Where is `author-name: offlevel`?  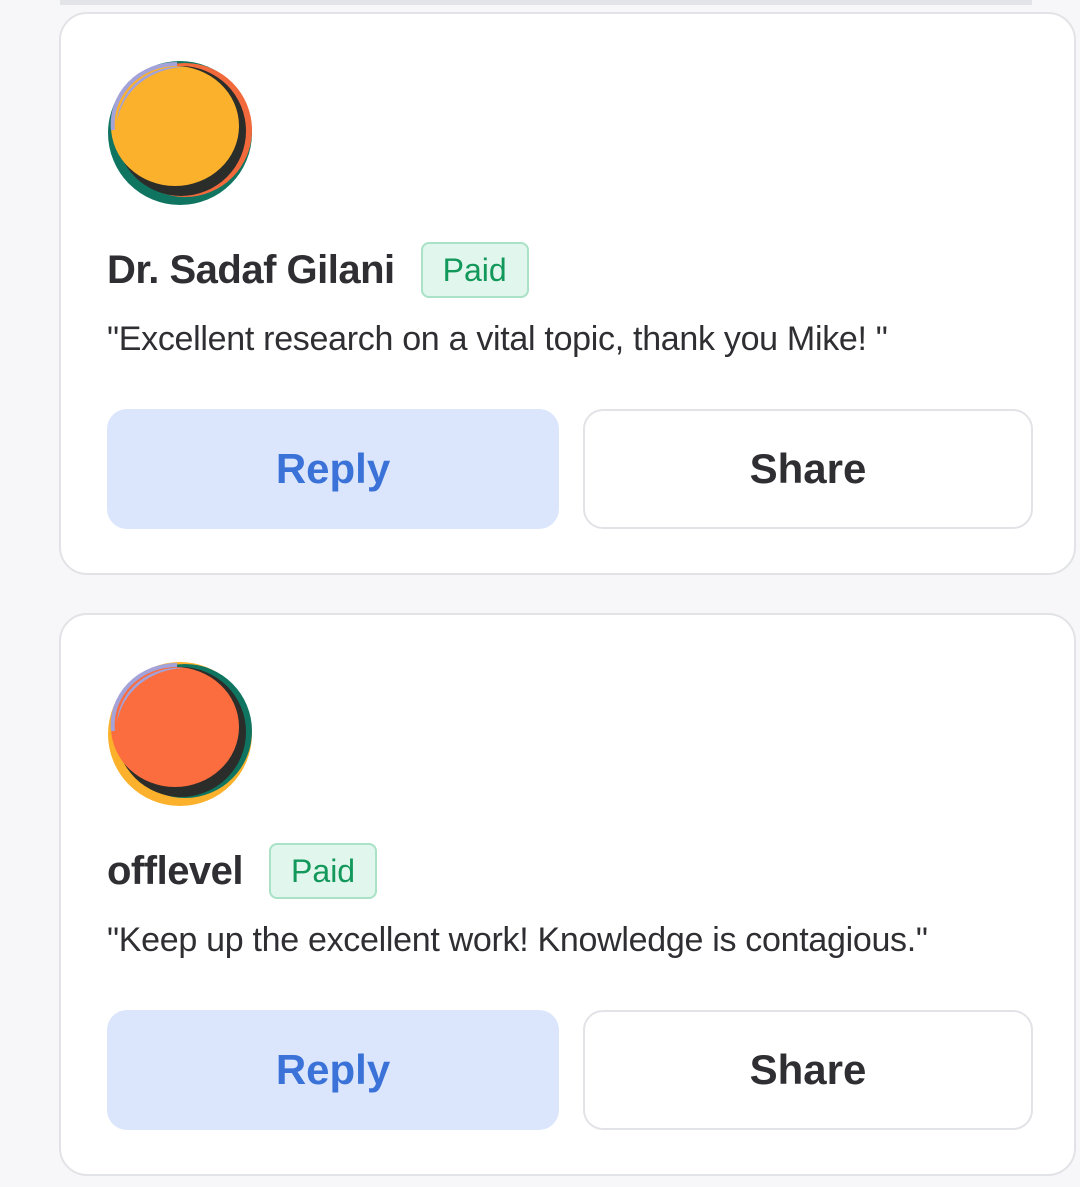
author-name: offlevel is located at coordinates (175, 871).